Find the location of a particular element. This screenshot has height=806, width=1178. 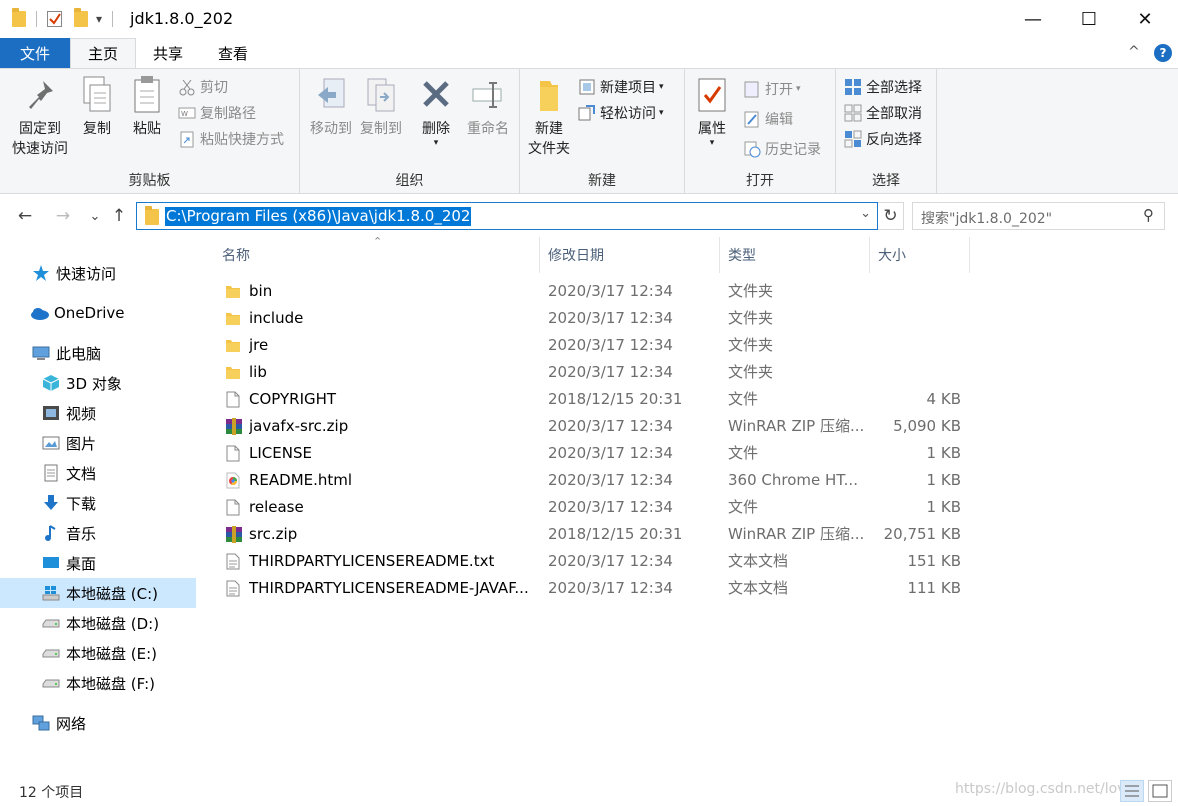

nav-pictures: 图片 is located at coordinates (69, 443).